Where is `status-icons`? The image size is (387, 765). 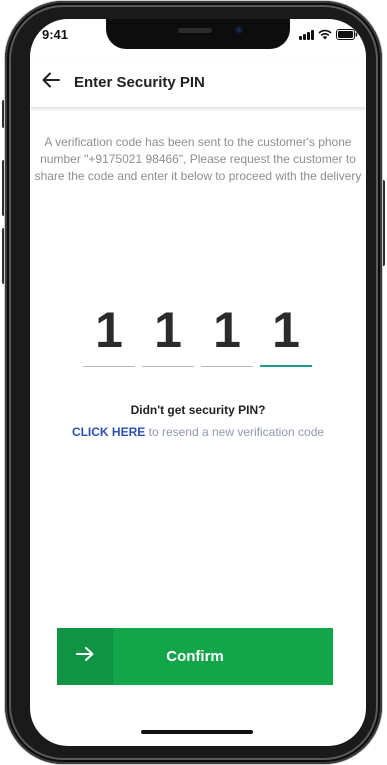 status-icons is located at coordinates (328, 34).